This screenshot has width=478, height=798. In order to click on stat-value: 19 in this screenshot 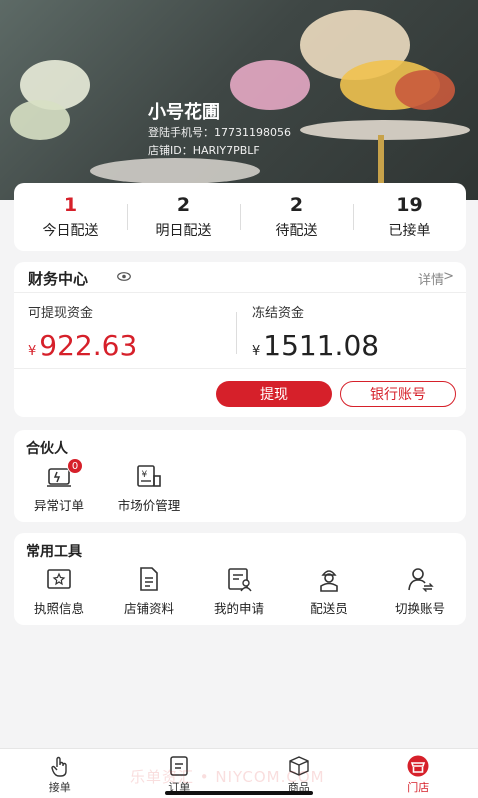, I will do `click(409, 205)`.